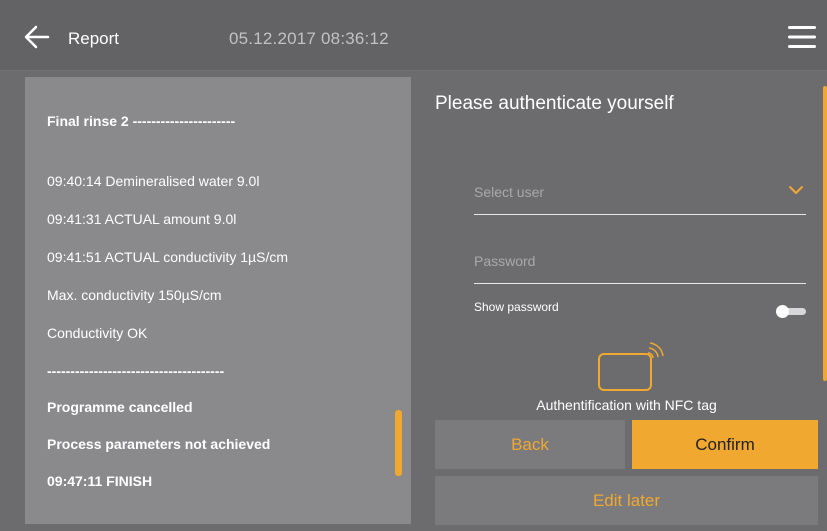  I want to click on report-line: Final rinse 2 ----------------------, so click(141, 121).